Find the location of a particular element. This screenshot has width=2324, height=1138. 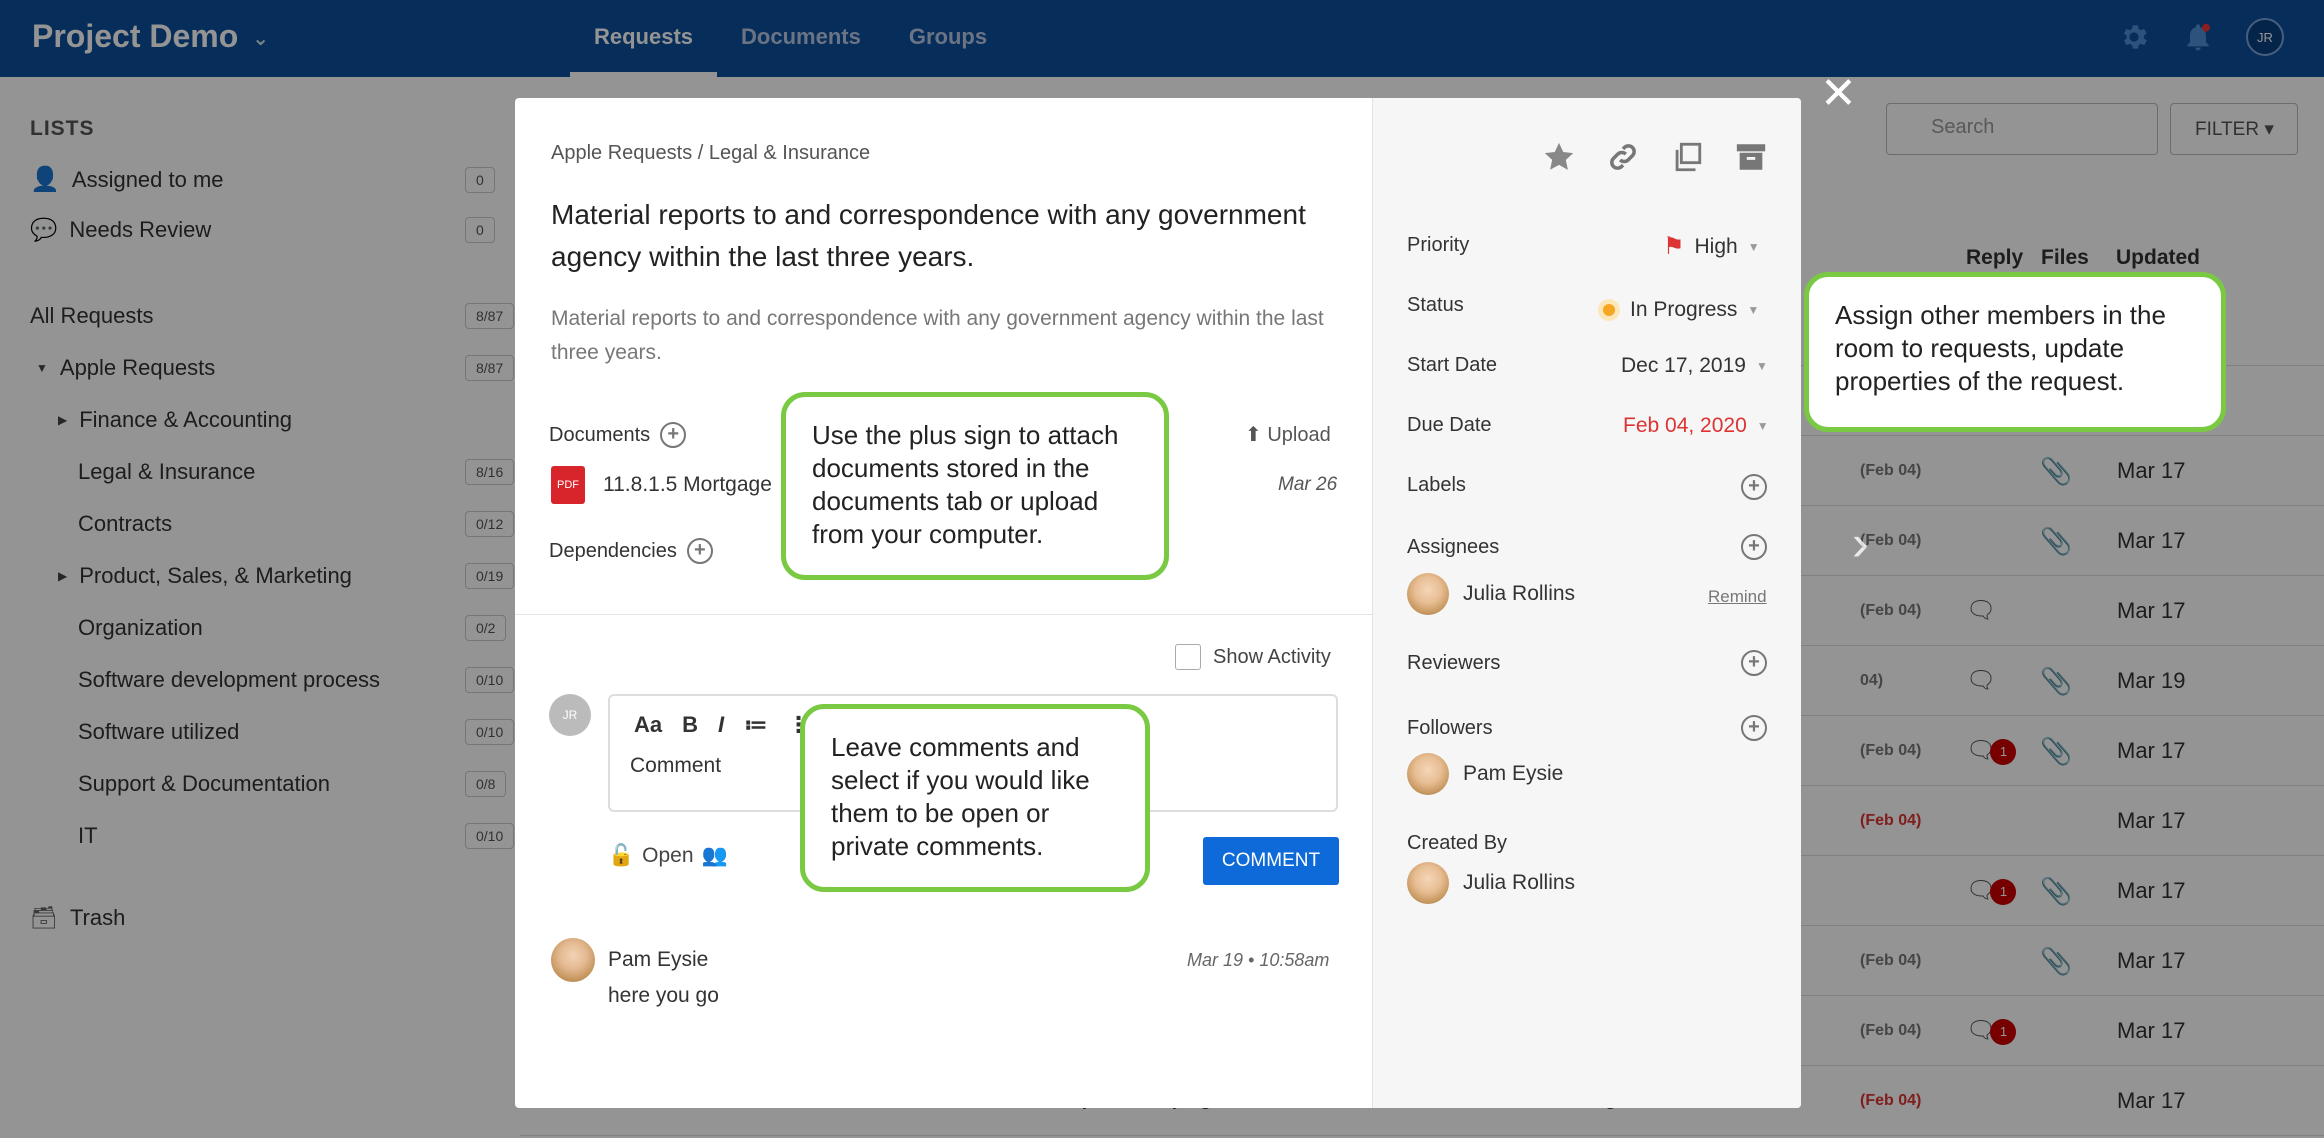

followers-label: Followers is located at coordinates (1450, 728).